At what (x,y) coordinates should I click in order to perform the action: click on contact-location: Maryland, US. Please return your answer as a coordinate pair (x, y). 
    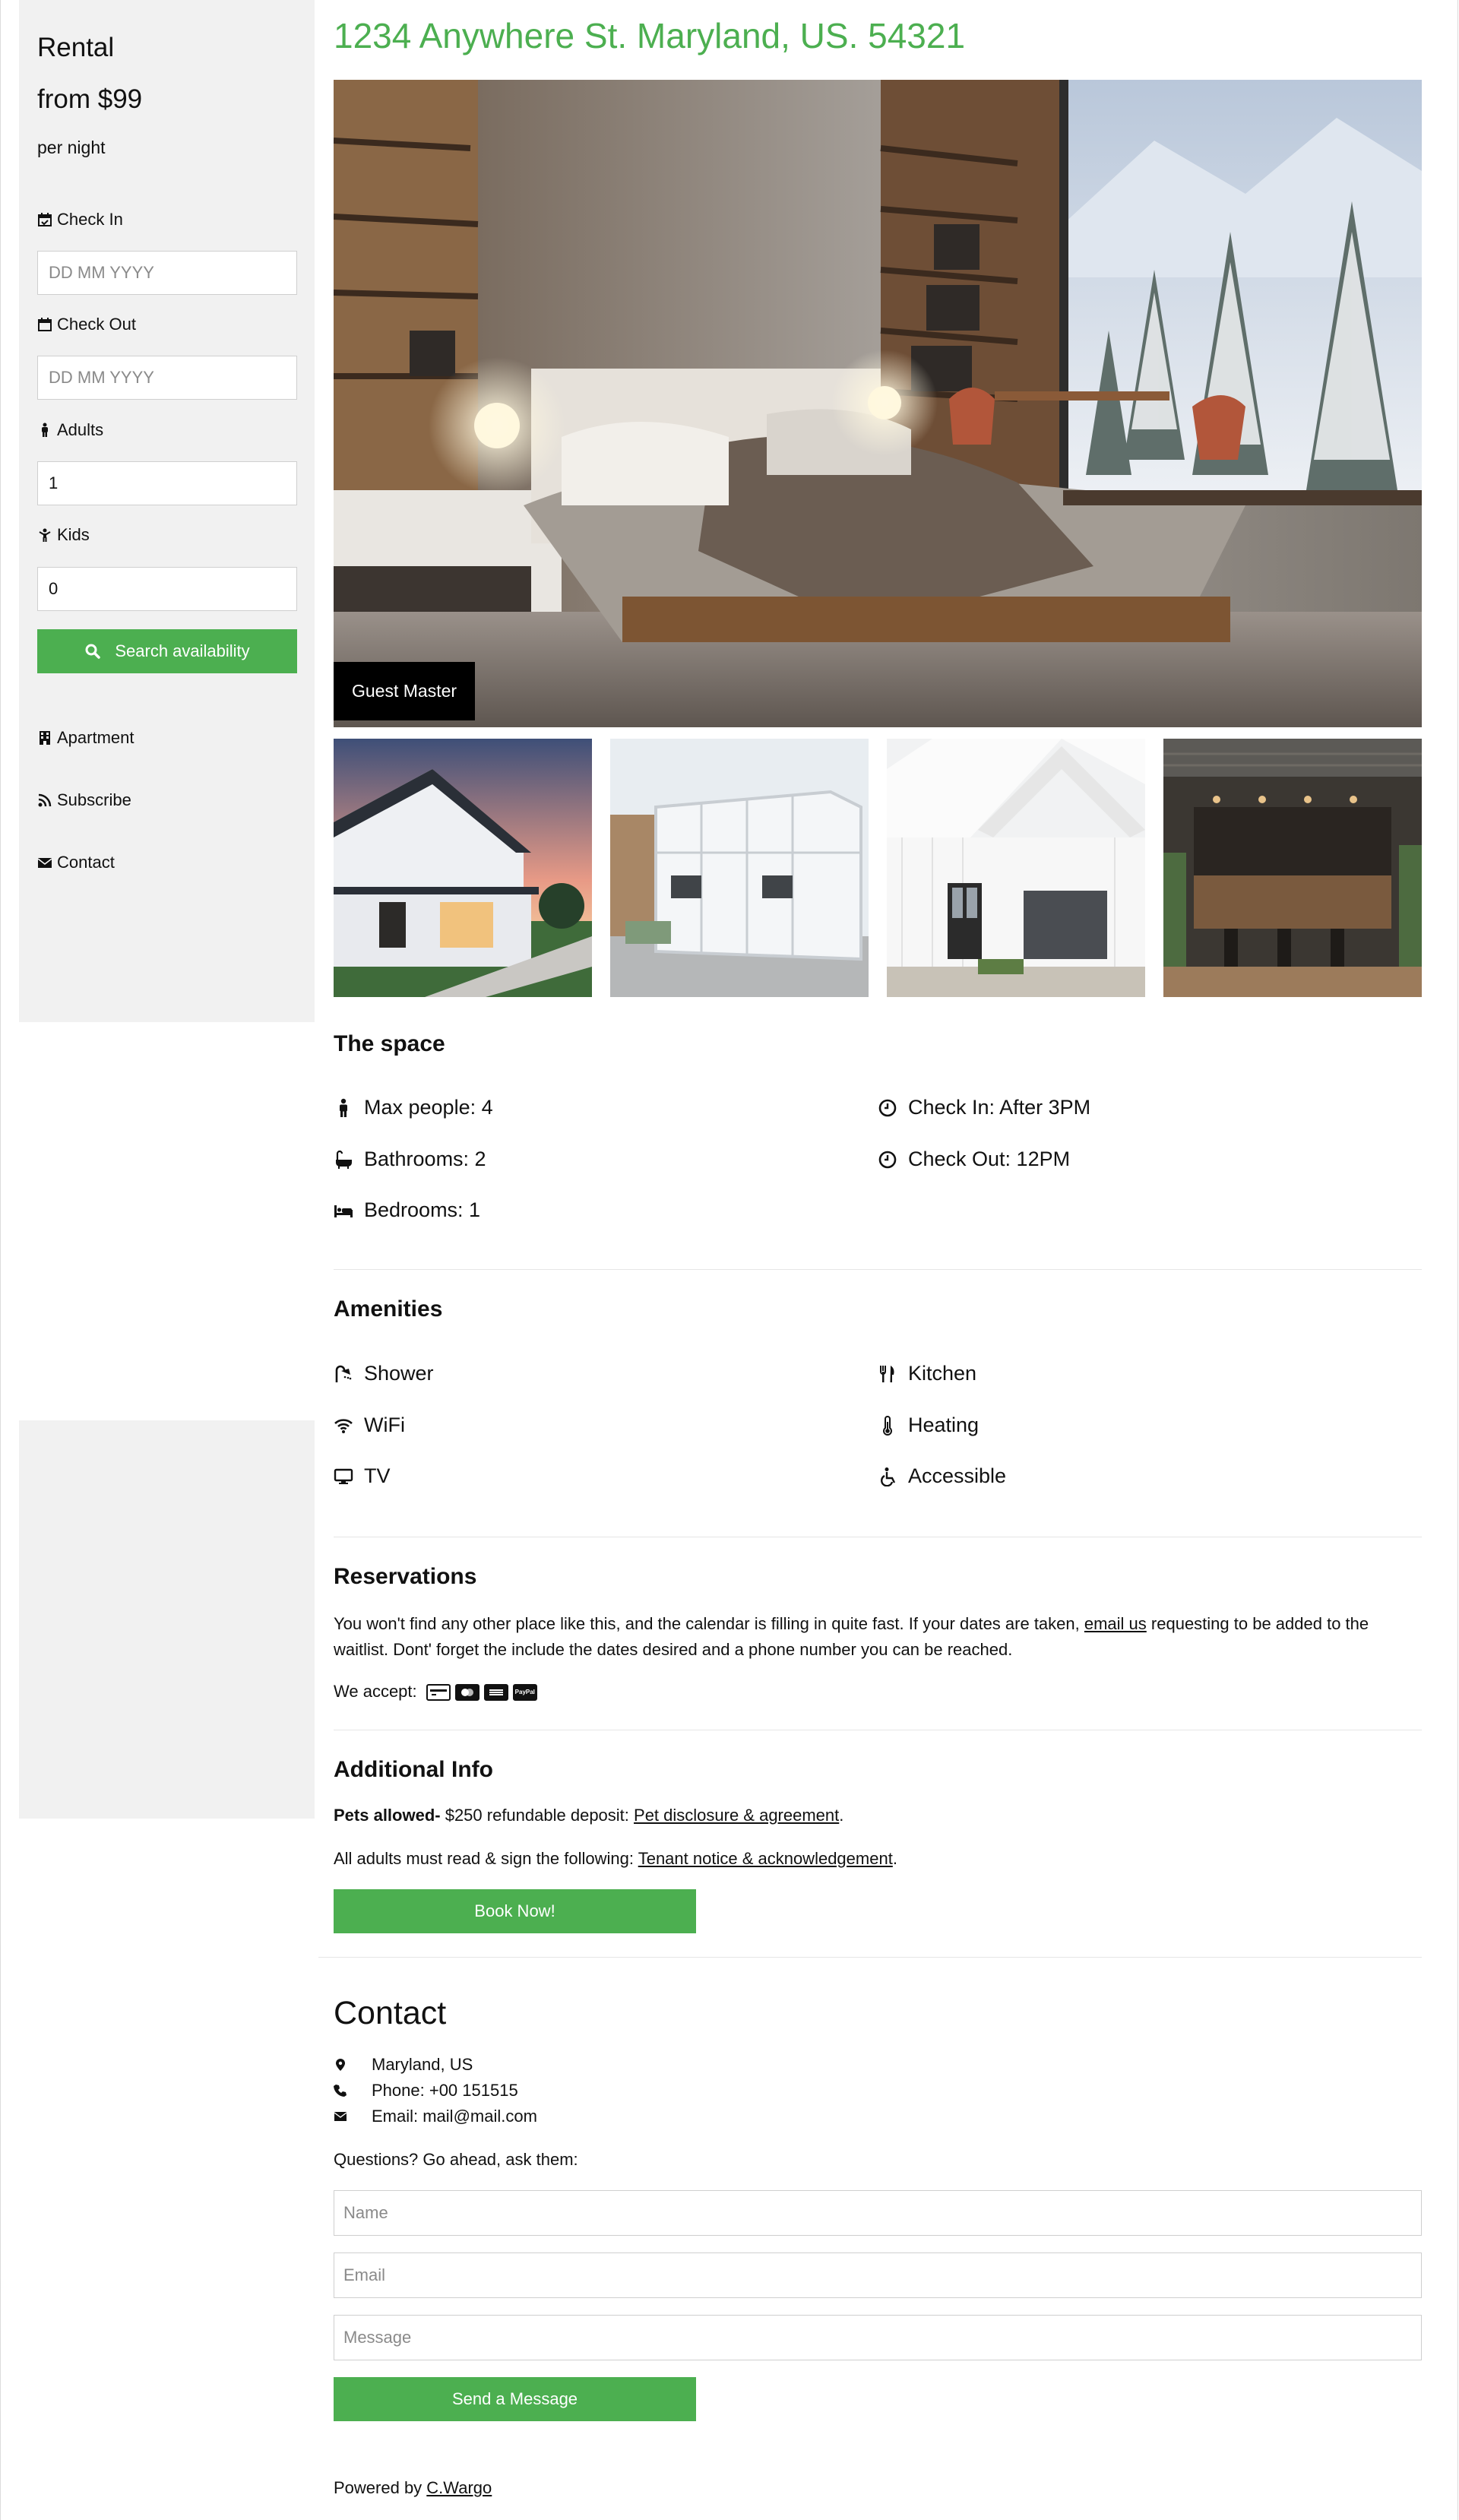
    Looking at the image, I should click on (403, 2065).